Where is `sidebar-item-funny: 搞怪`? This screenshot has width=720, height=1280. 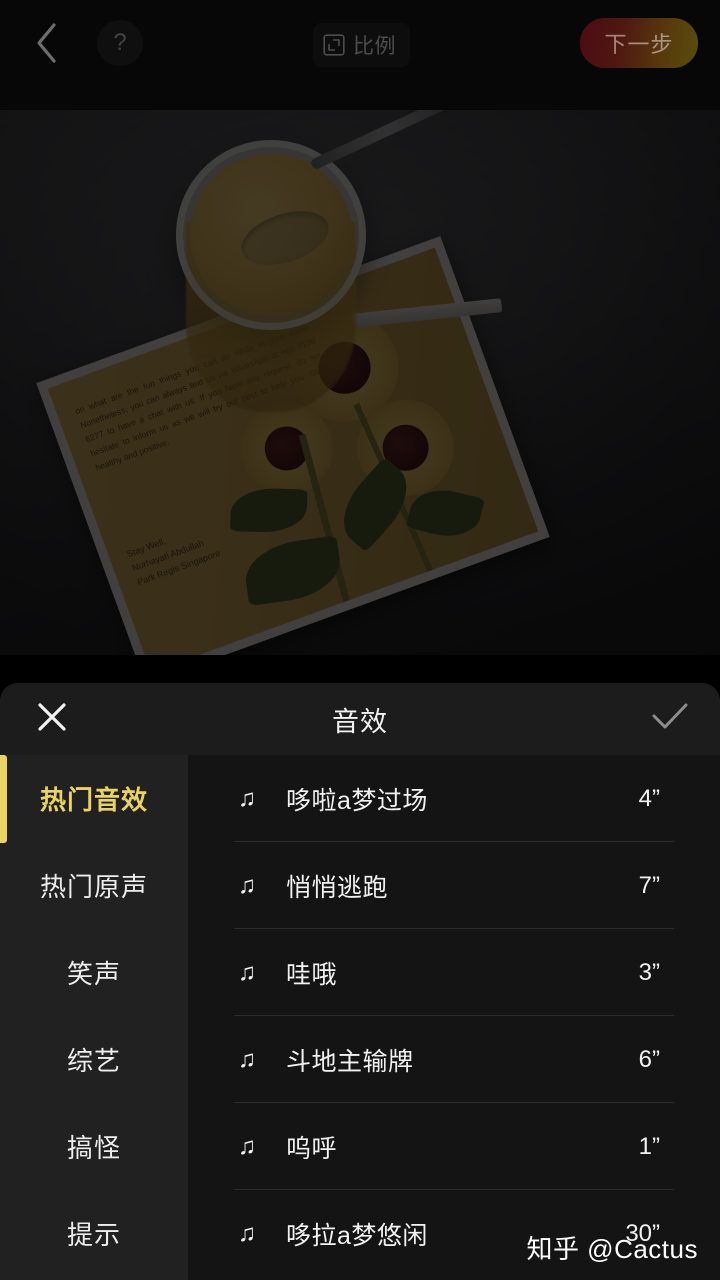
sidebar-item-funny: 搞怪 is located at coordinates (94, 1146).